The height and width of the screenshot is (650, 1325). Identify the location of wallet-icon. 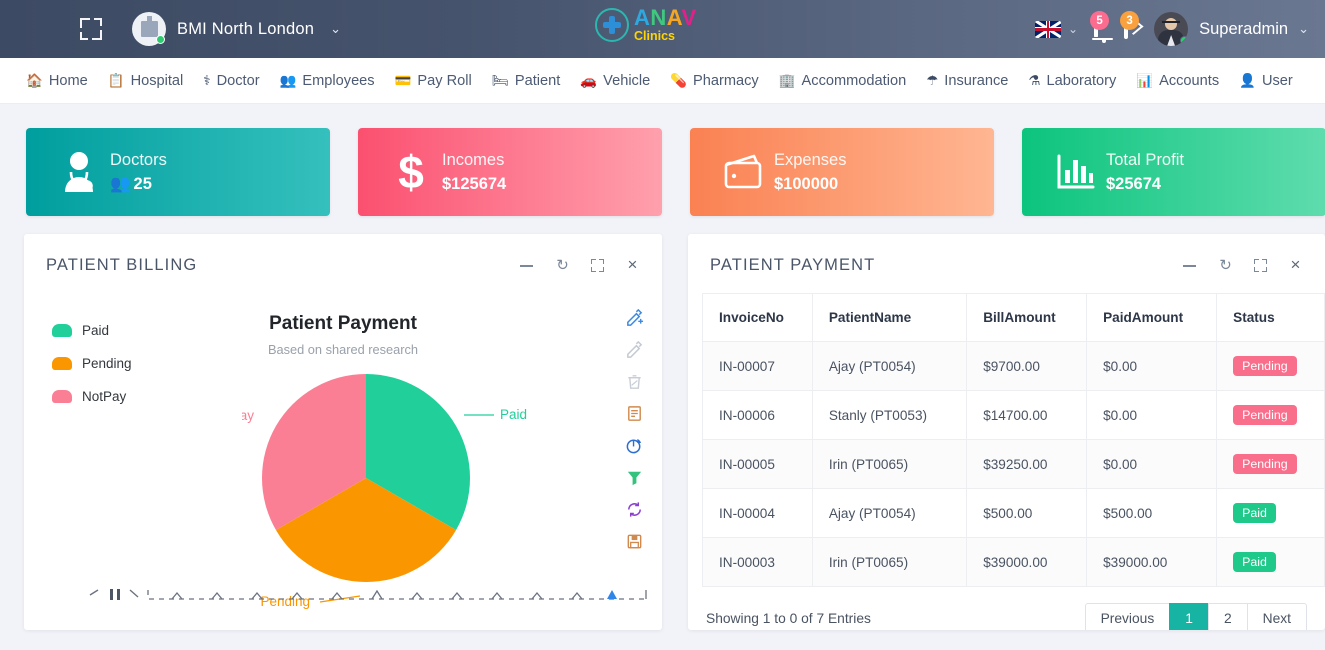
(743, 172).